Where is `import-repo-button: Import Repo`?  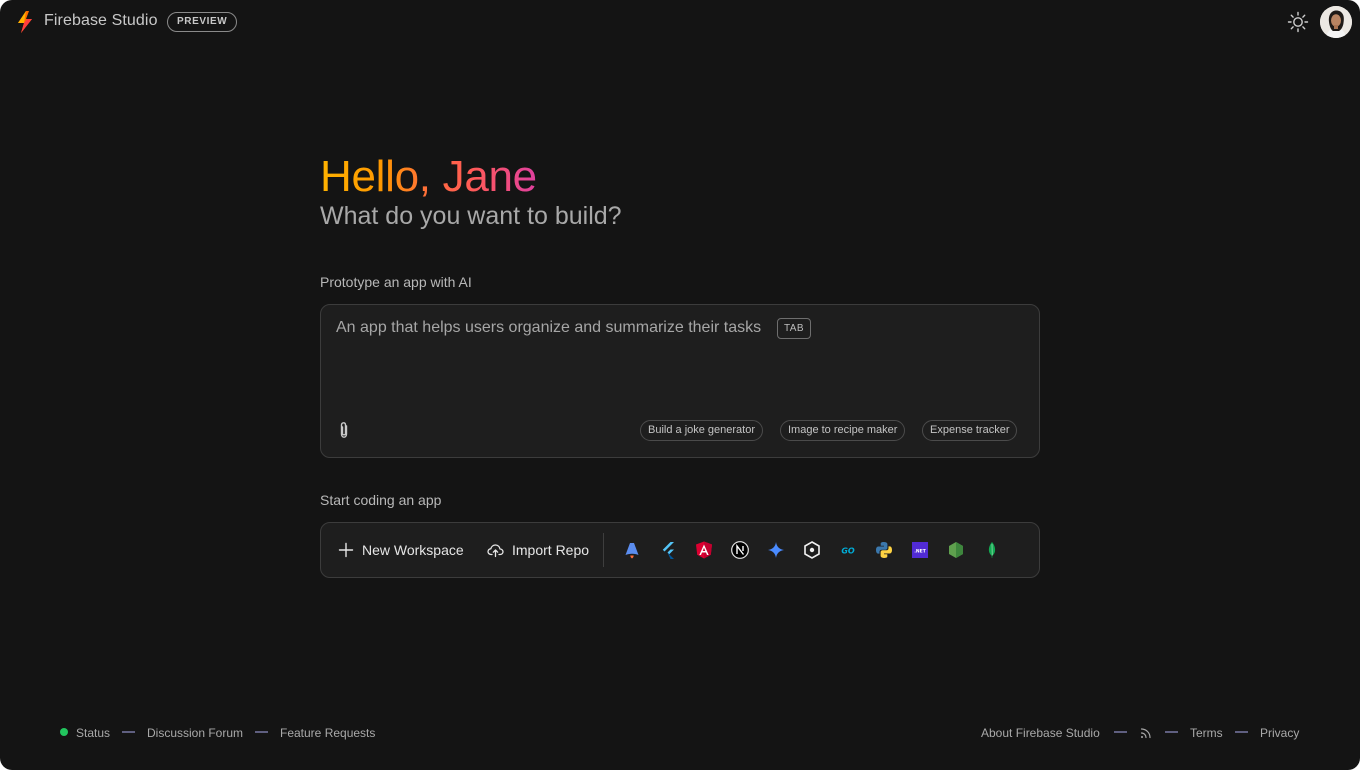 import-repo-button: Import Repo is located at coordinates (538, 550).